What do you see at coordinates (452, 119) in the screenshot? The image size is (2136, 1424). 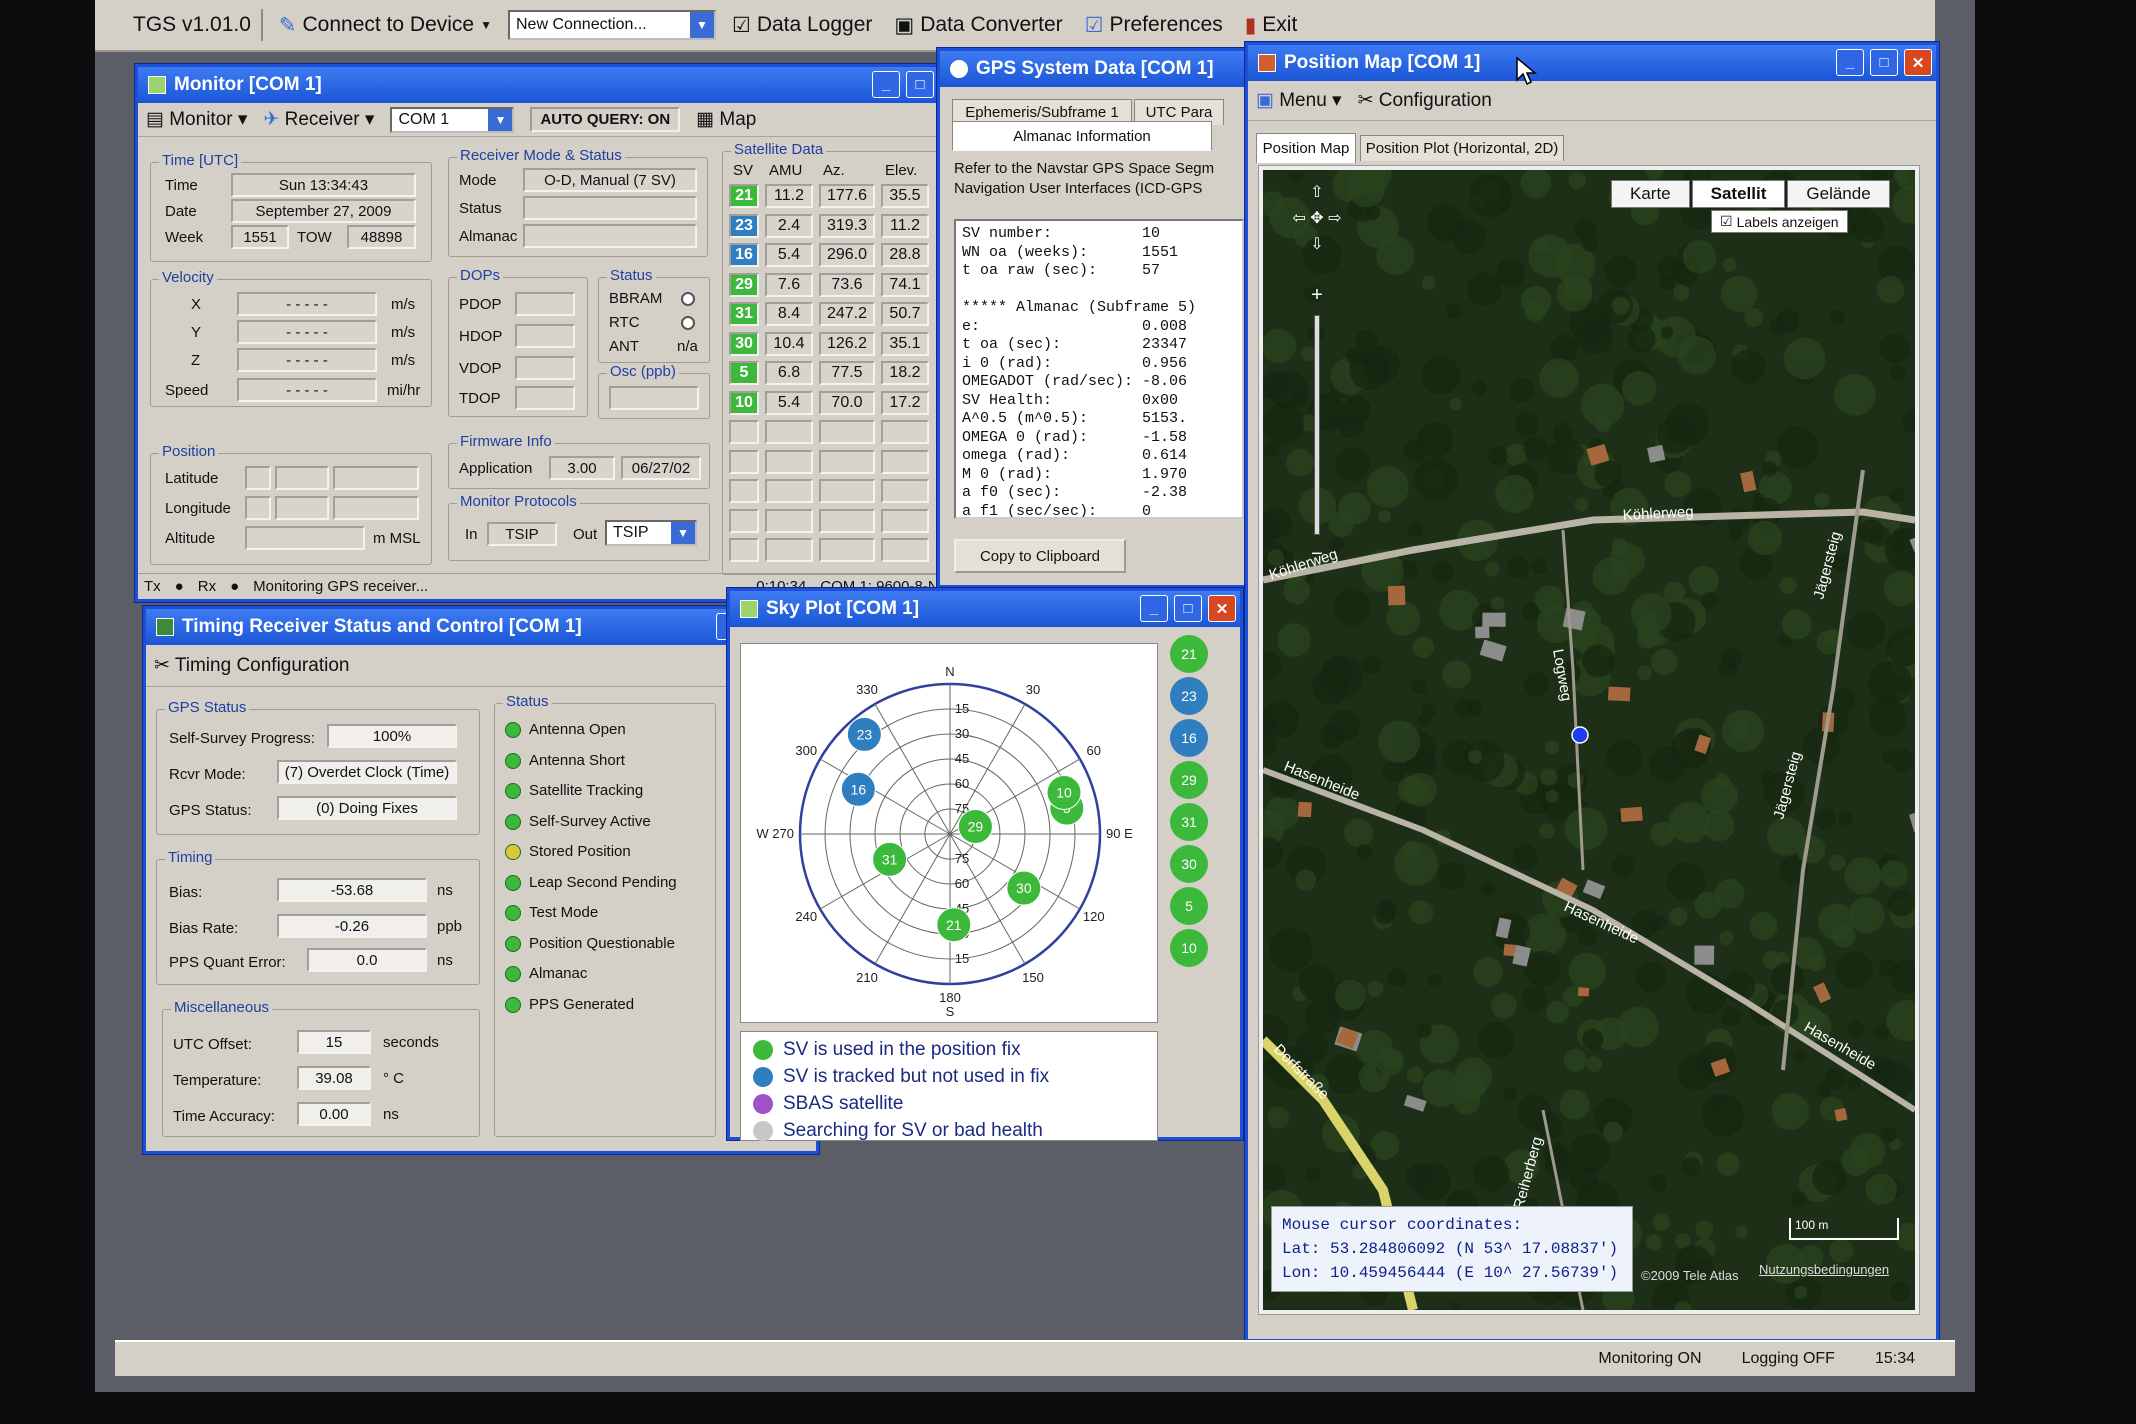 I see `com-port-select: COM 1 ▼` at bounding box center [452, 119].